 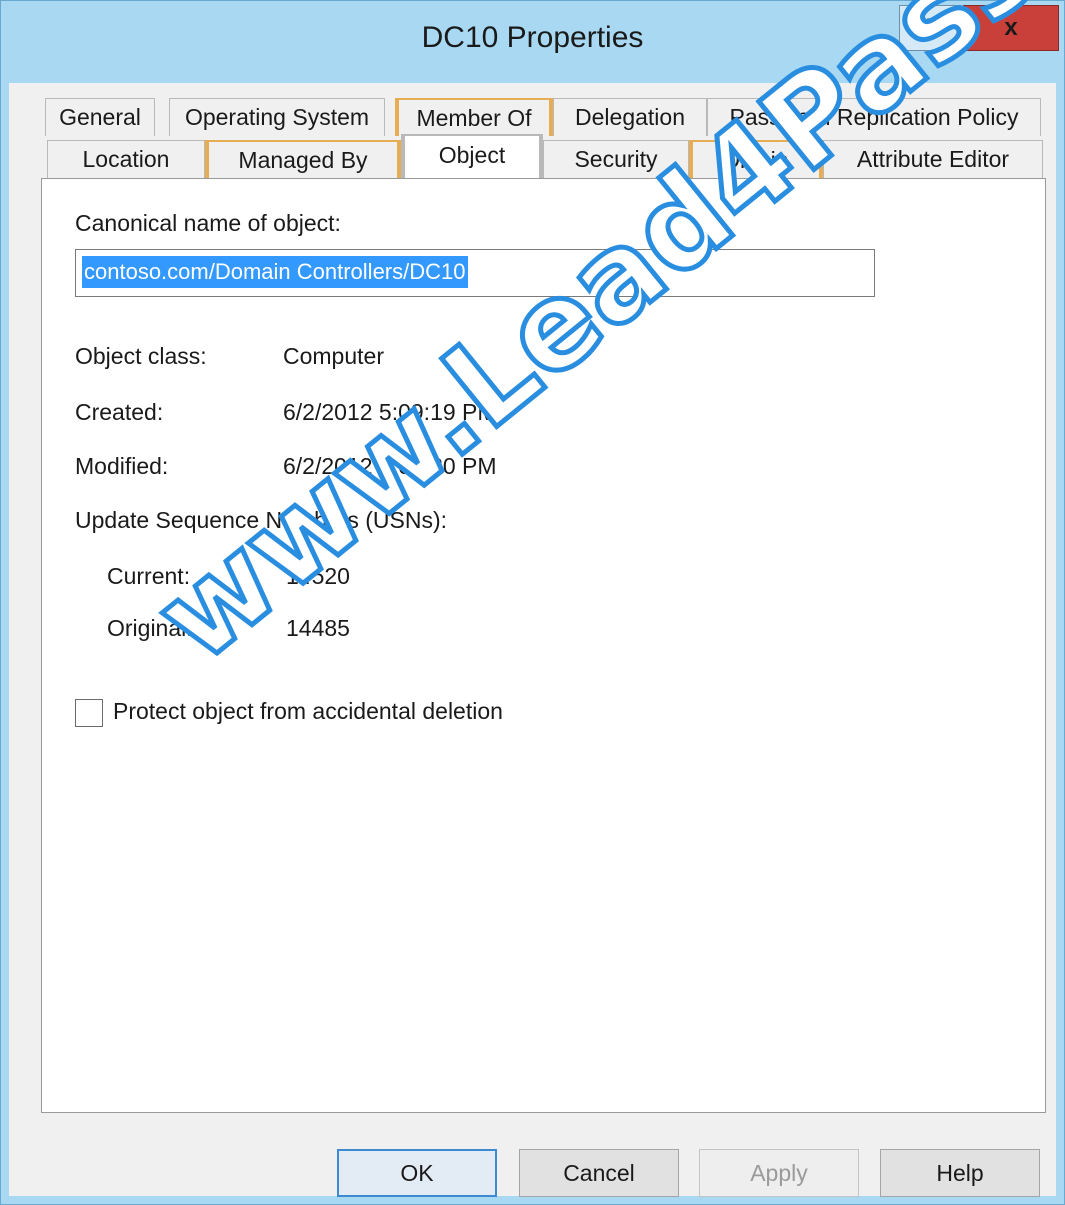 I want to click on object-class-label: Object class:, so click(x=141, y=356).